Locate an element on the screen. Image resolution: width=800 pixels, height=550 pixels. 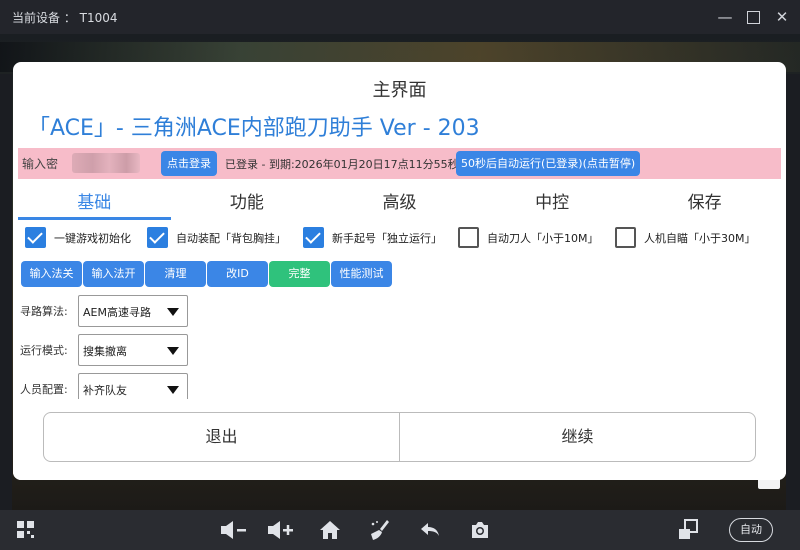
checkbox-label: 人机自瞄「小于30M」 is located at coordinates (700, 238).